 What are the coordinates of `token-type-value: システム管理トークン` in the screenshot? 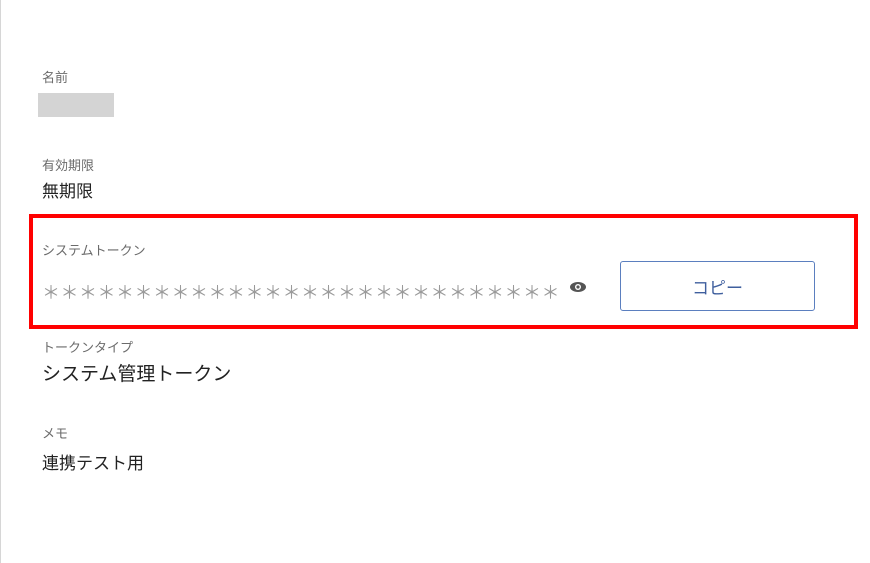 It's located at (137, 374).